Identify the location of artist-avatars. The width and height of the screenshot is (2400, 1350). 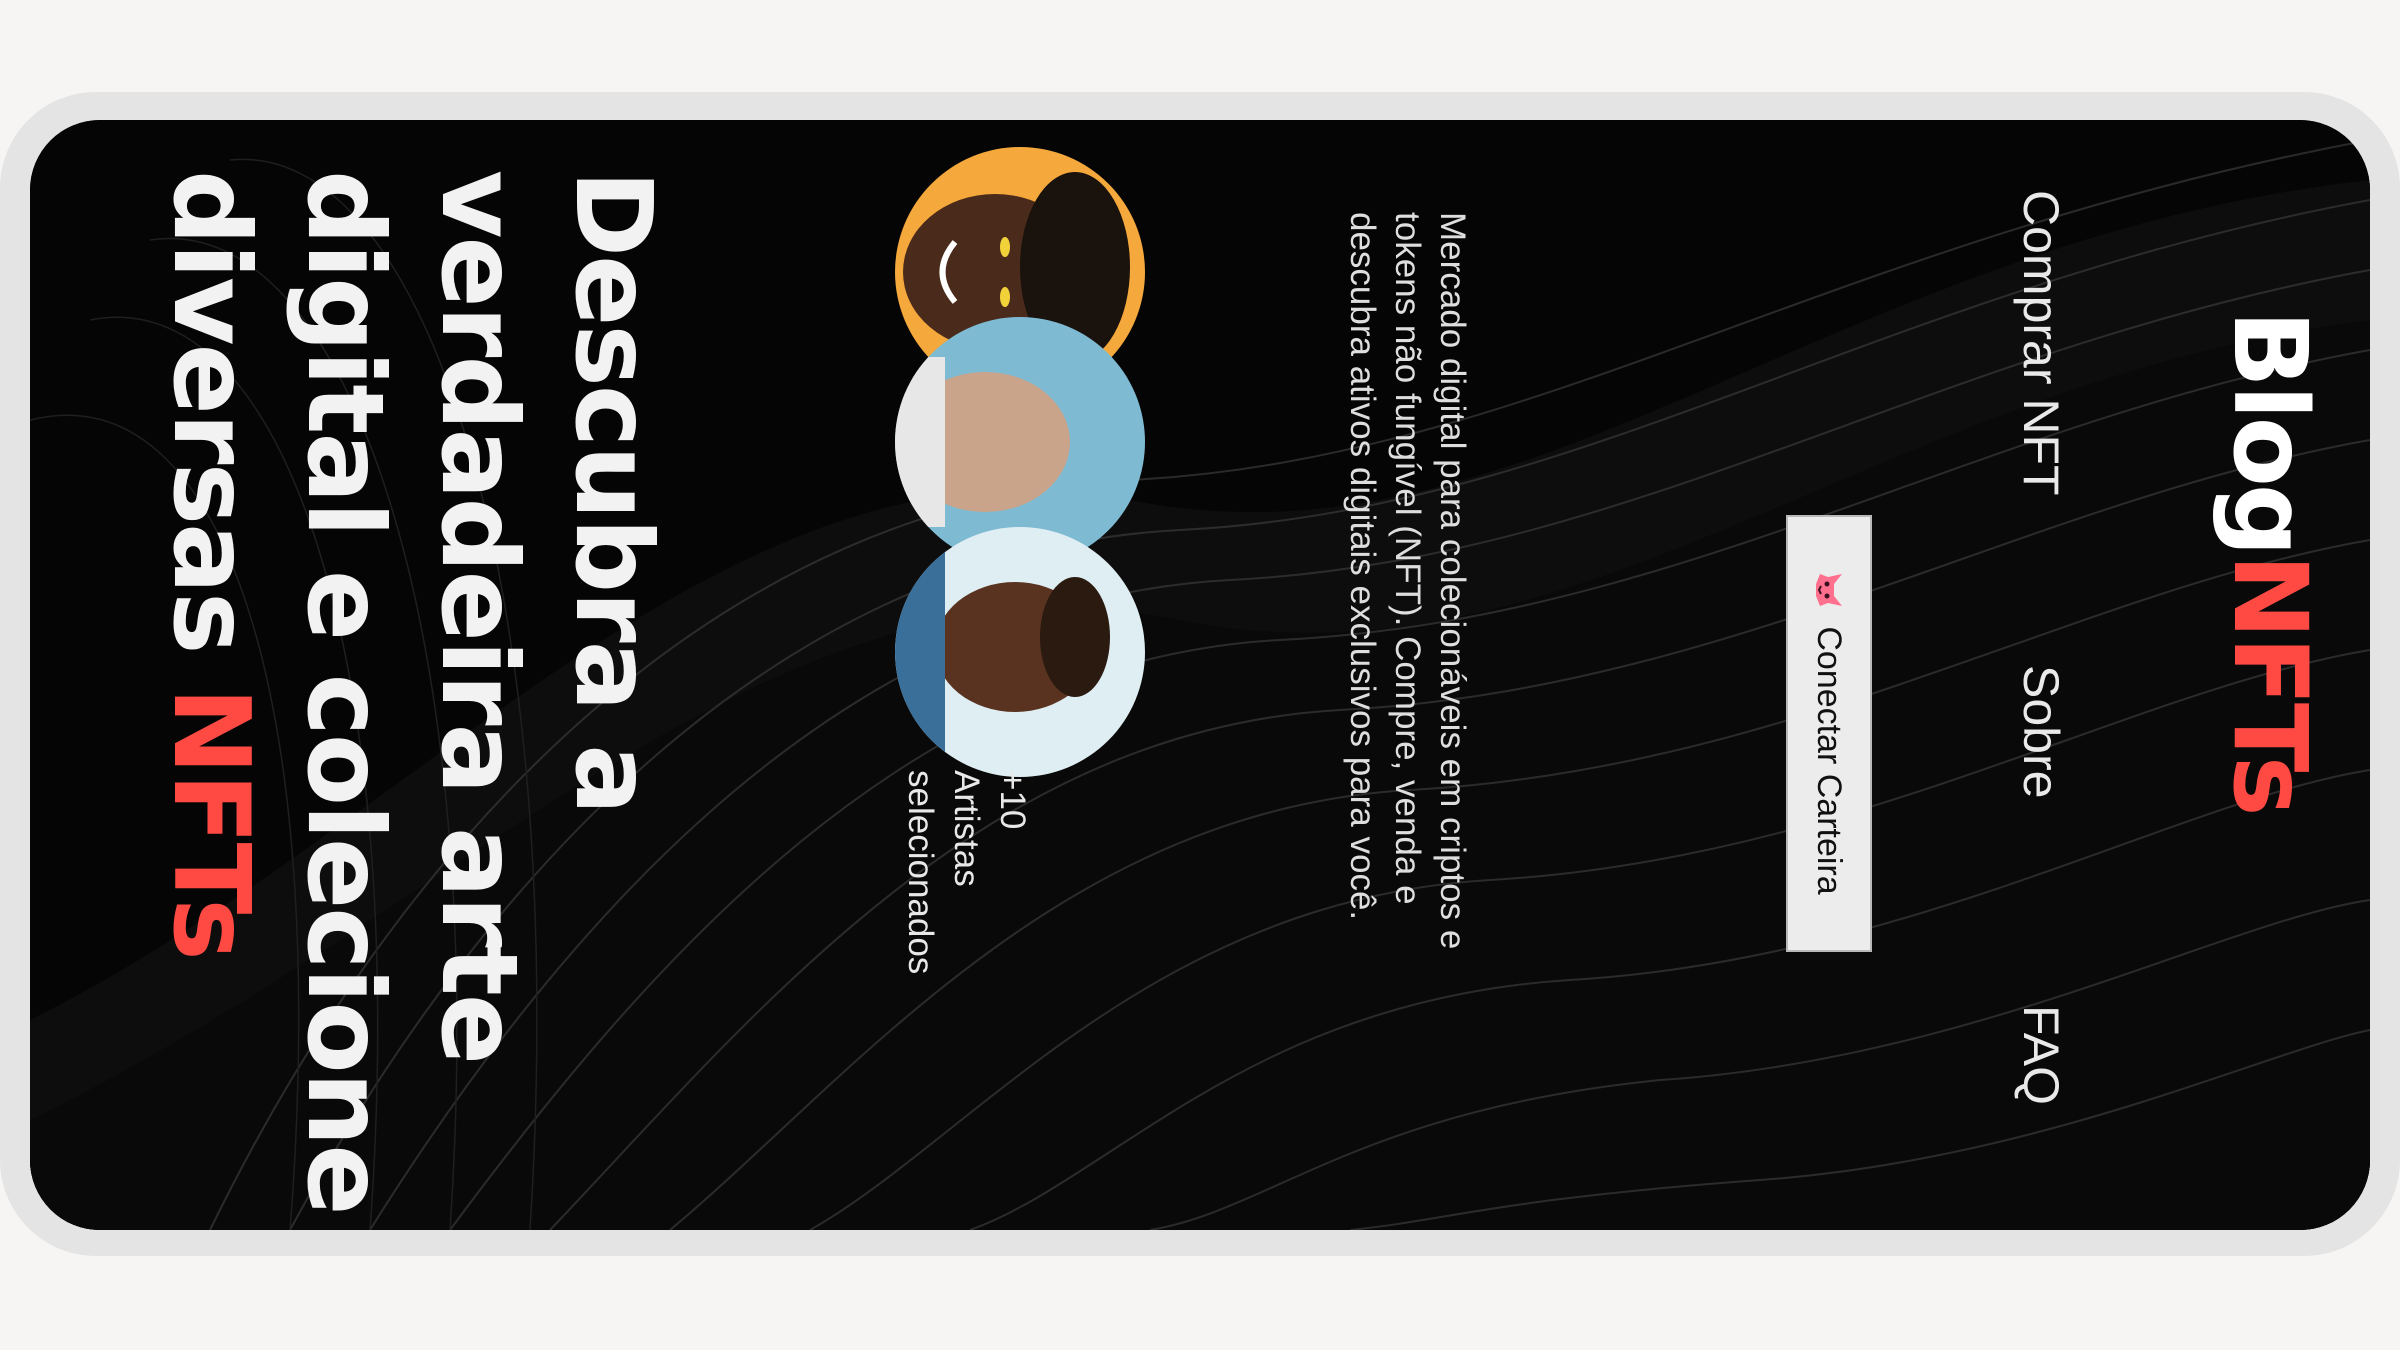
(1010, 462).